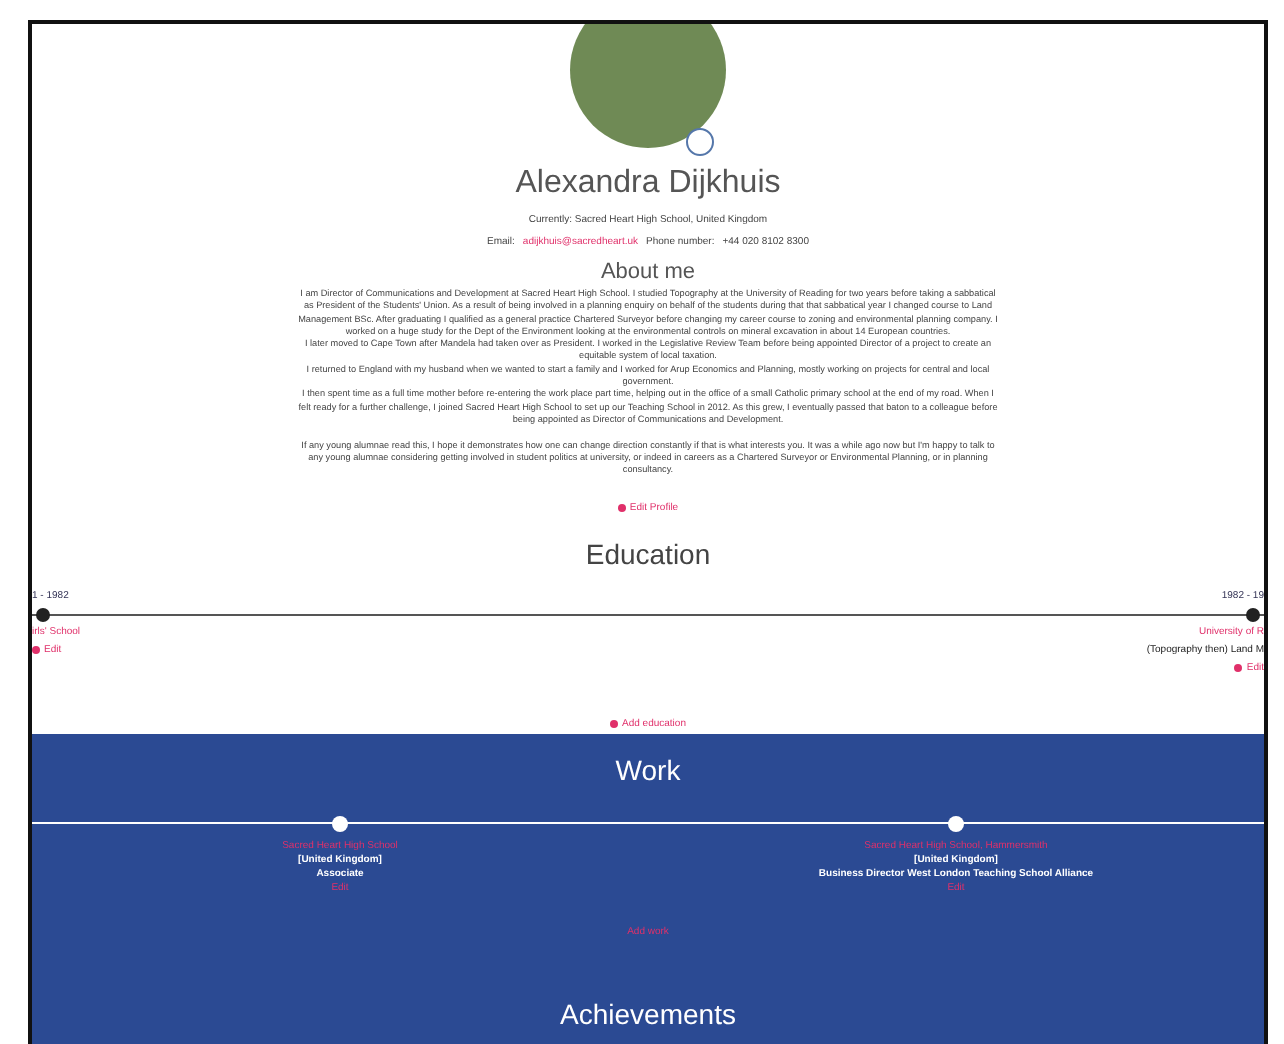 This screenshot has width=1284, height=1044. Describe the element at coordinates (648, 1013) in the screenshot. I see `achievements-heading: Achievements` at that location.